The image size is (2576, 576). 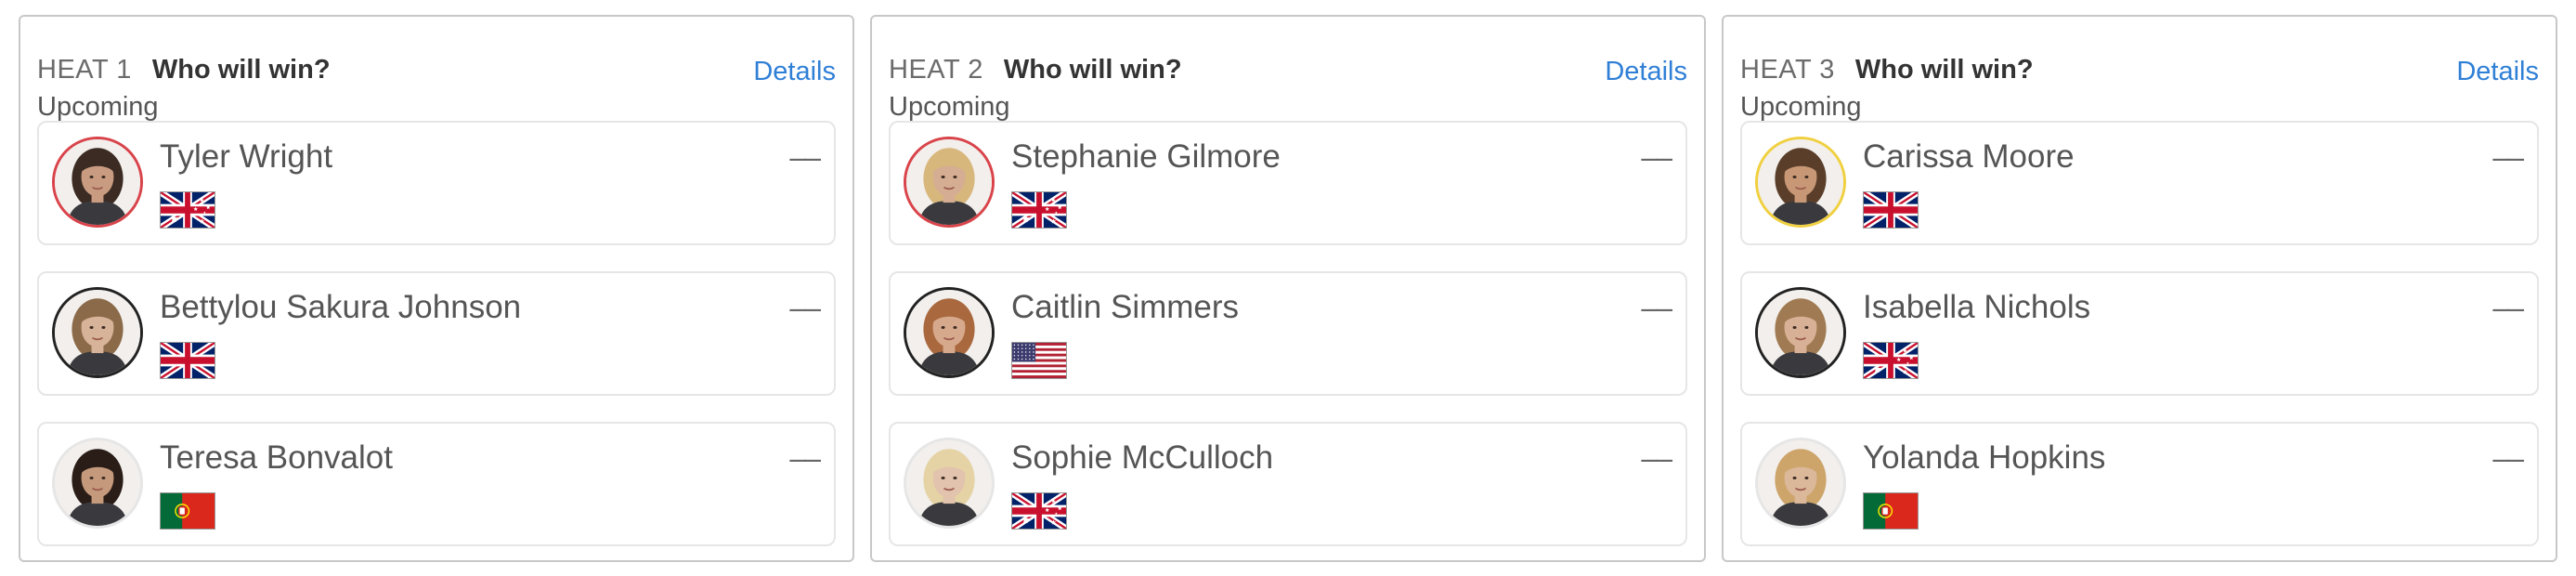 What do you see at coordinates (1146, 156) in the screenshot?
I see `athlete-name: Stephanie Gilmore` at bounding box center [1146, 156].